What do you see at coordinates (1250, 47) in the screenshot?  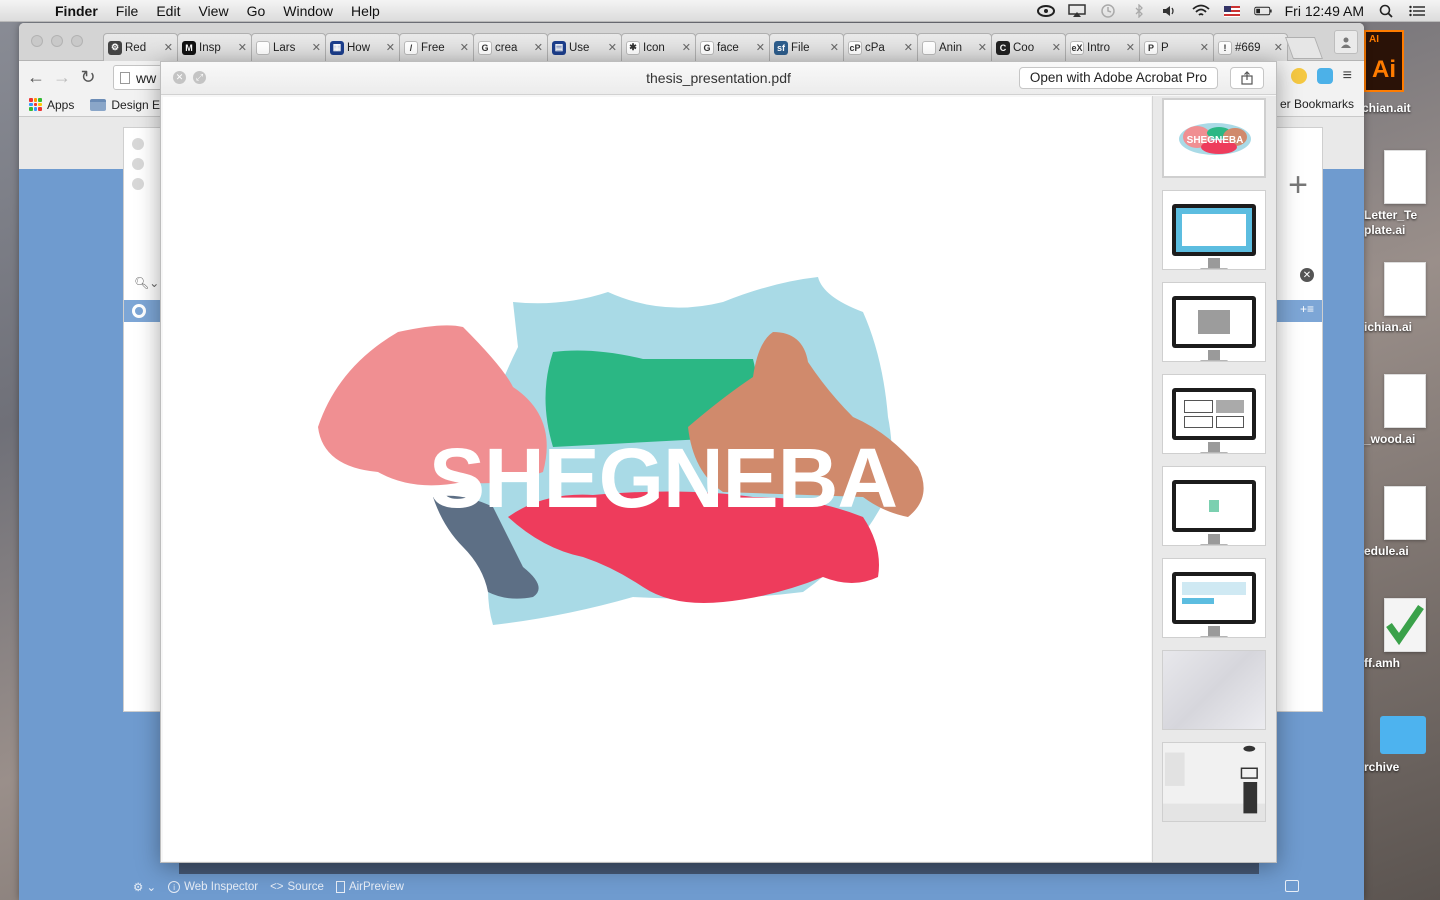 I see `browser-tab: ! #669 ✕` at bounding box center [1250, 47].